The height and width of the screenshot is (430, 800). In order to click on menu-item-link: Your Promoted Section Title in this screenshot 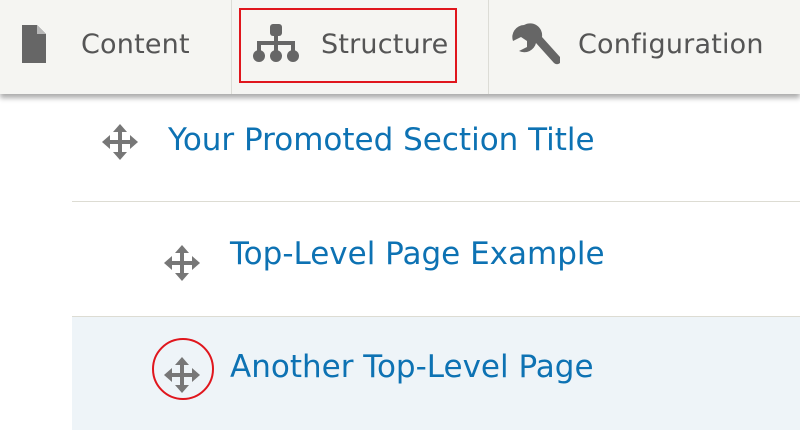, I will do `click(381, 140)`.